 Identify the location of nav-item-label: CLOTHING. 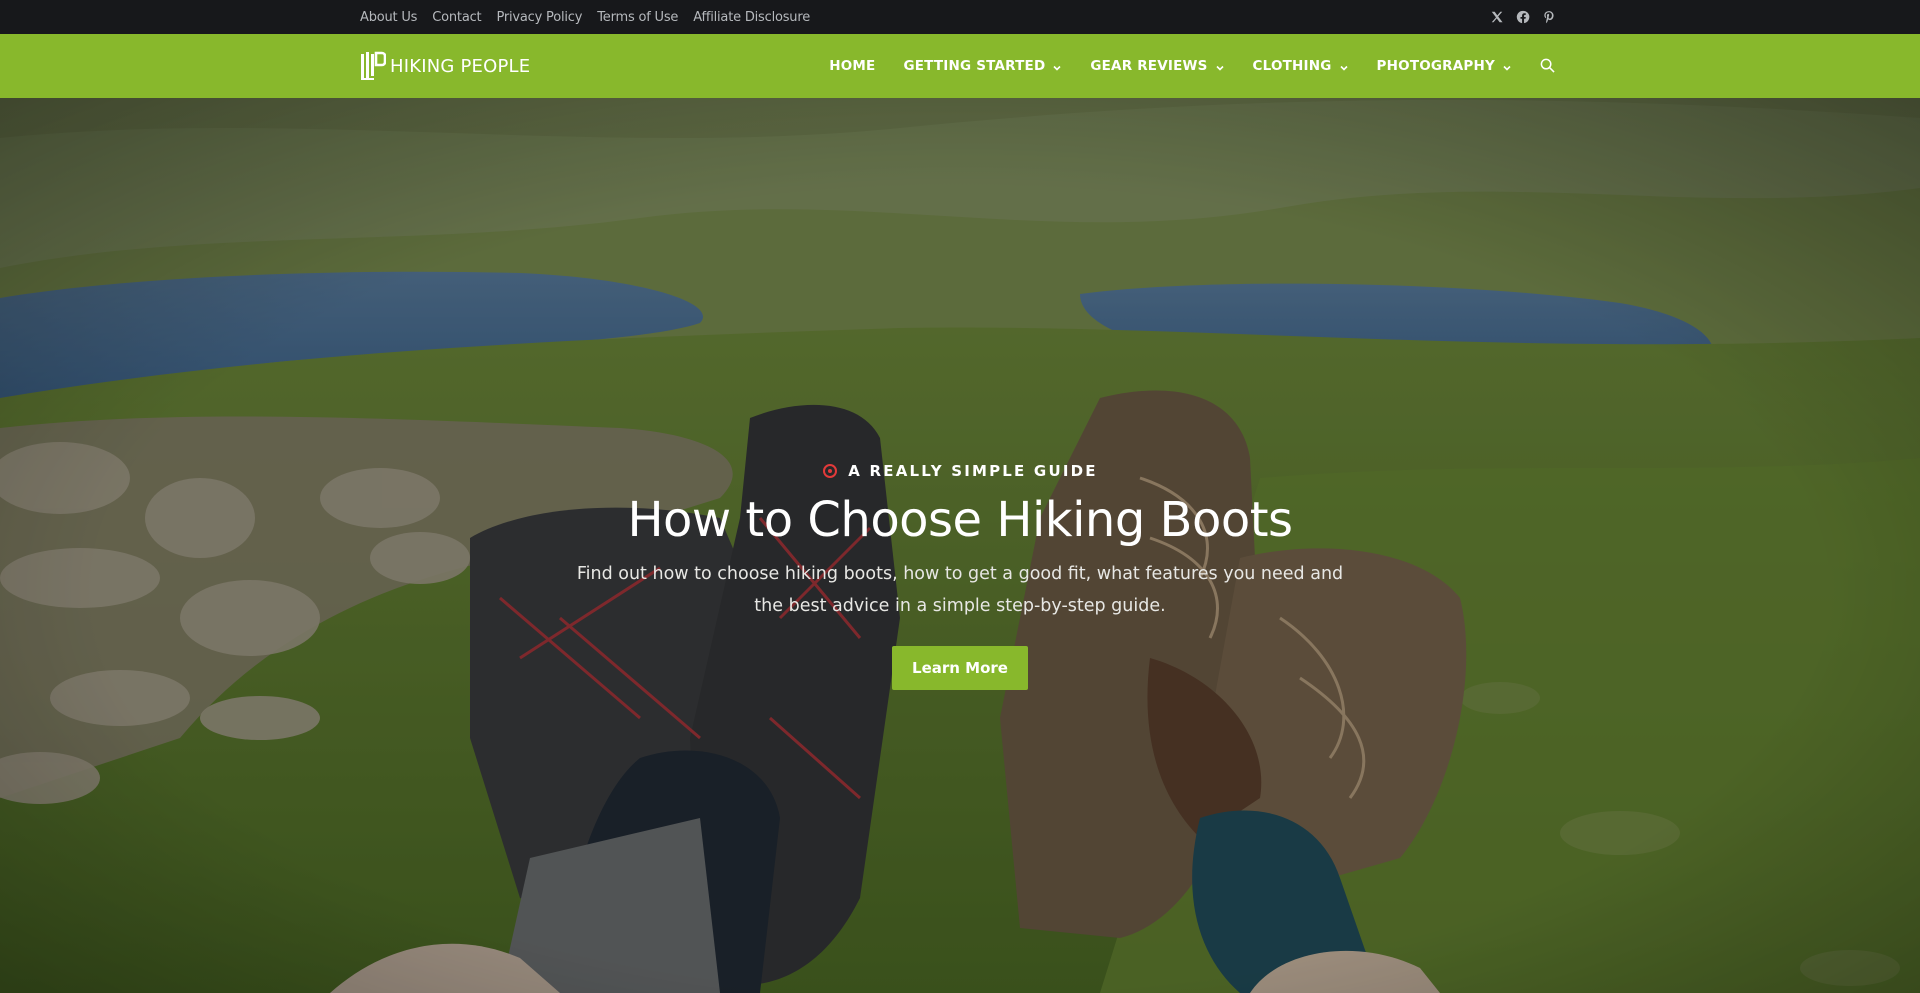
(1292, 66).